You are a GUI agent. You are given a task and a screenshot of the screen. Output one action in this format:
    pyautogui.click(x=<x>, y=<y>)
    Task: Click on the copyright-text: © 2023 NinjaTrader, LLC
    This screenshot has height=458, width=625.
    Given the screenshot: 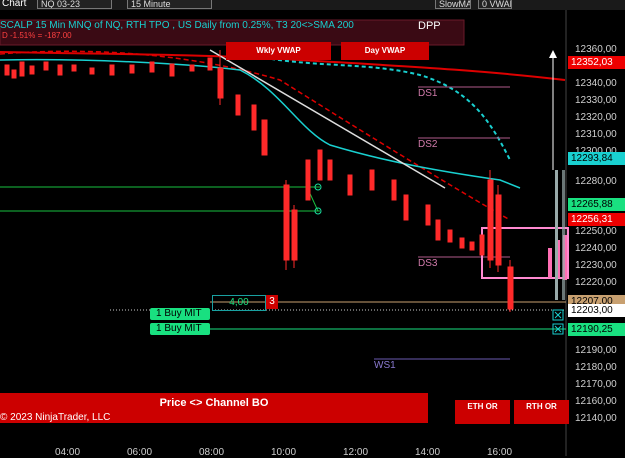 What is the action you would take?
    pyautogui.click(x=55, y=417)
    